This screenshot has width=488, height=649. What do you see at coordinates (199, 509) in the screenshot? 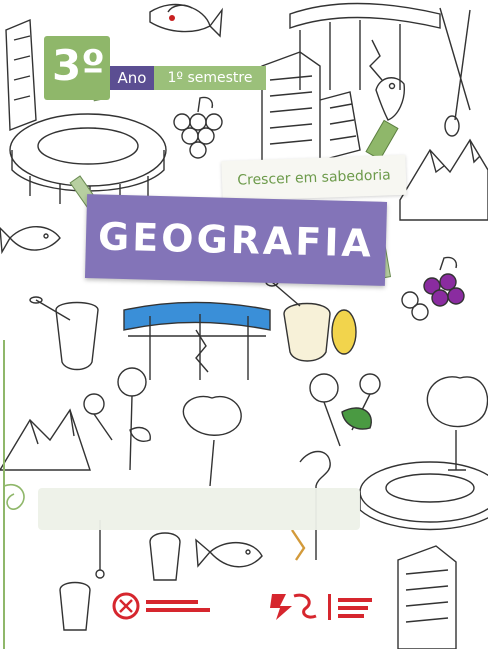
I see `name-tag` at bounding box center [199, 509].